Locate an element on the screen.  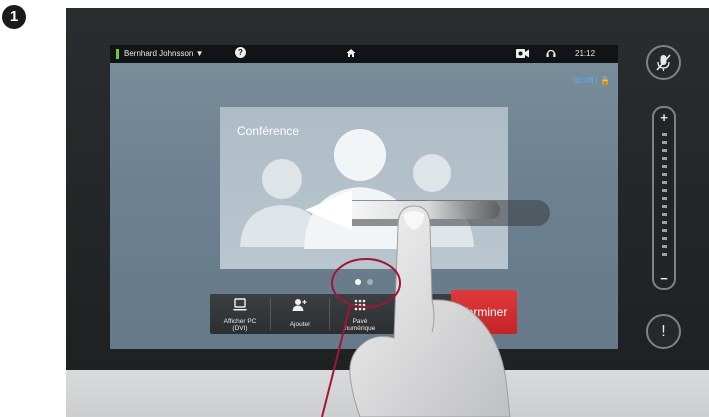
device-bottom-frame is located at coordinates (387, 393).